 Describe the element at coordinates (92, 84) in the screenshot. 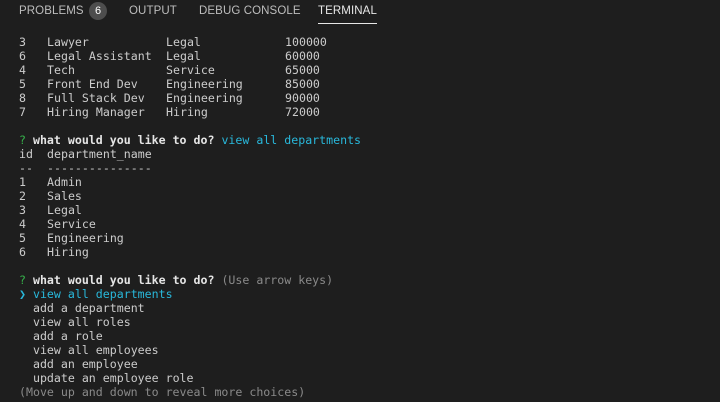

I see `table-cell: Front End Dev` at that location.